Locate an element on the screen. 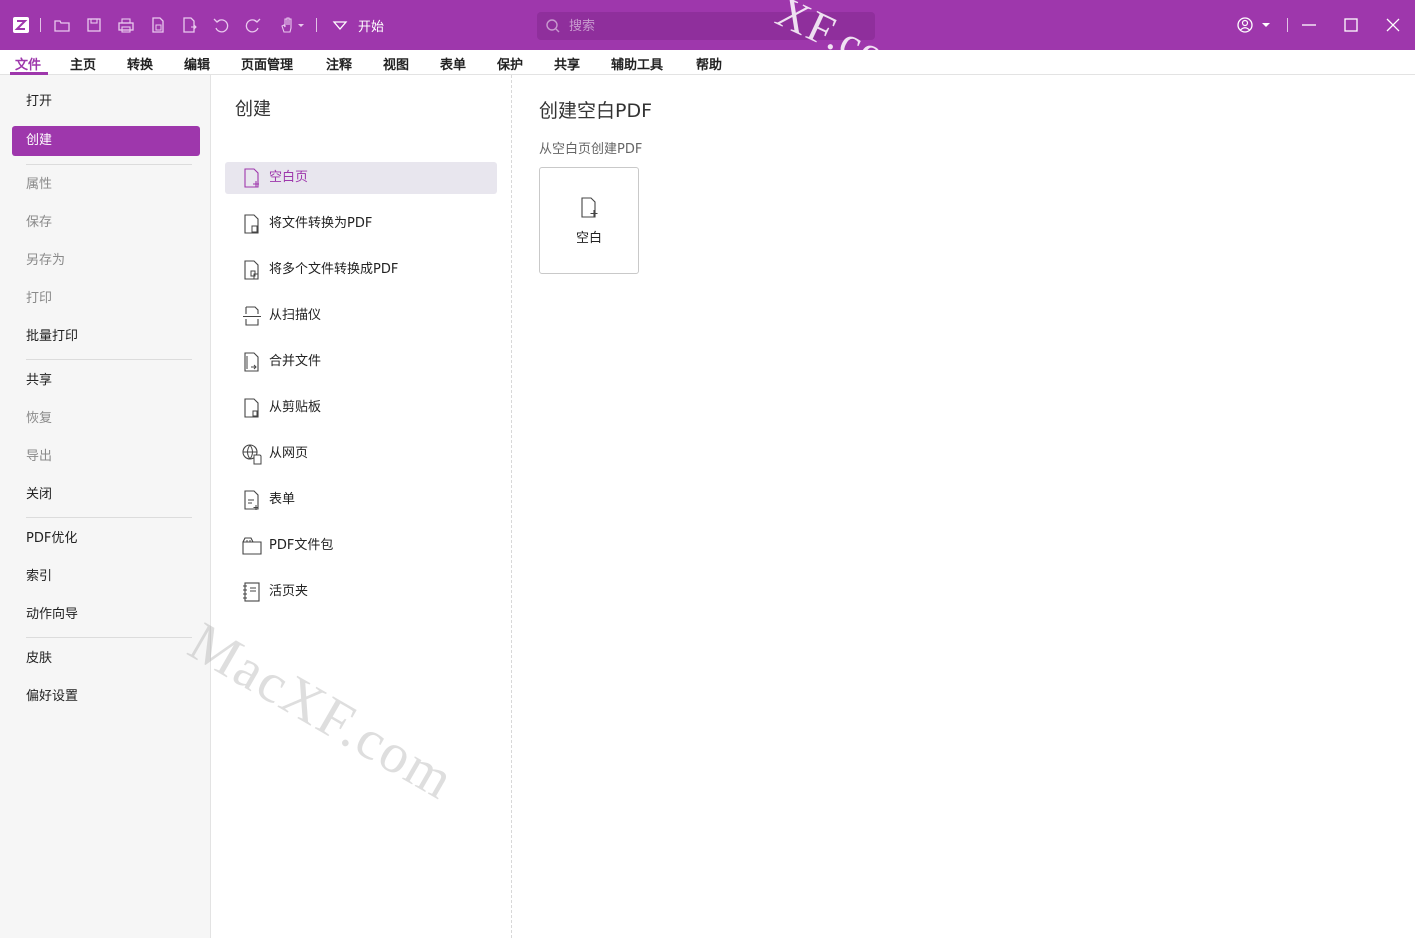 The height and width of the screenshot is (938, 1415). account-dropdown-icon is located at coordinates (1266, 25).